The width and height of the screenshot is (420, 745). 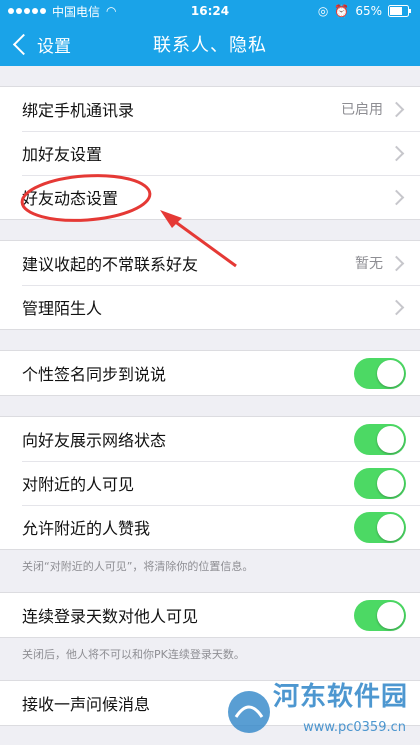 I want to click on back-button: 设置, so click(x=38, y=44).